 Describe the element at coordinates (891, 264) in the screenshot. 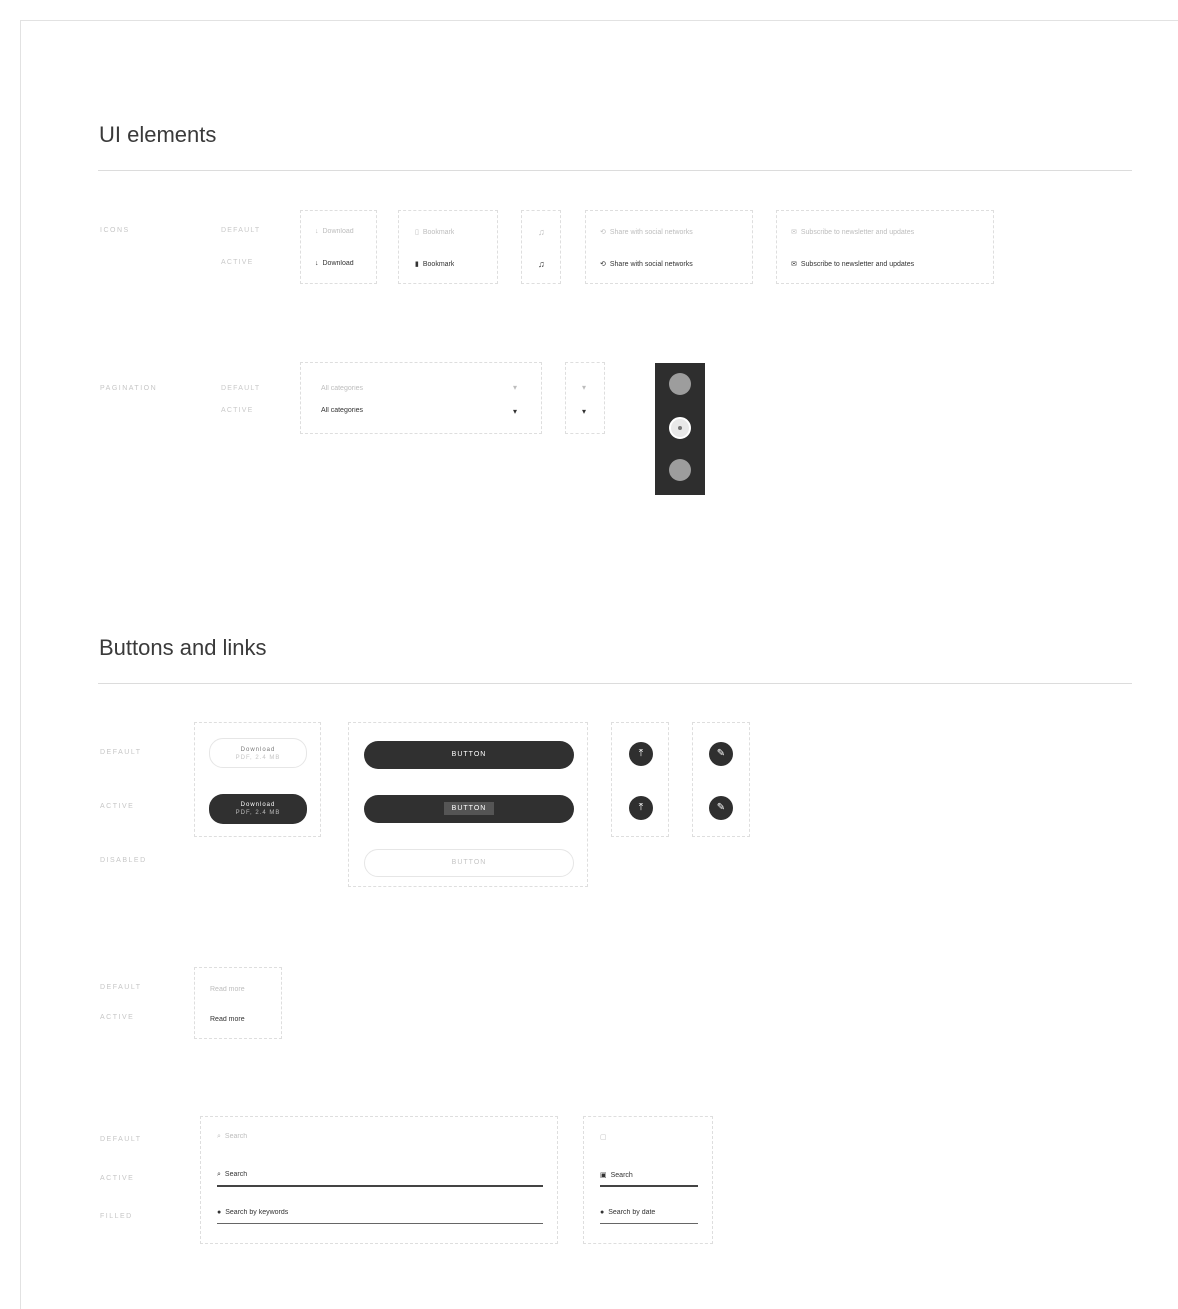

I see `subscribe-active: ✉ Subscribe to newsletter and updates` at that location.